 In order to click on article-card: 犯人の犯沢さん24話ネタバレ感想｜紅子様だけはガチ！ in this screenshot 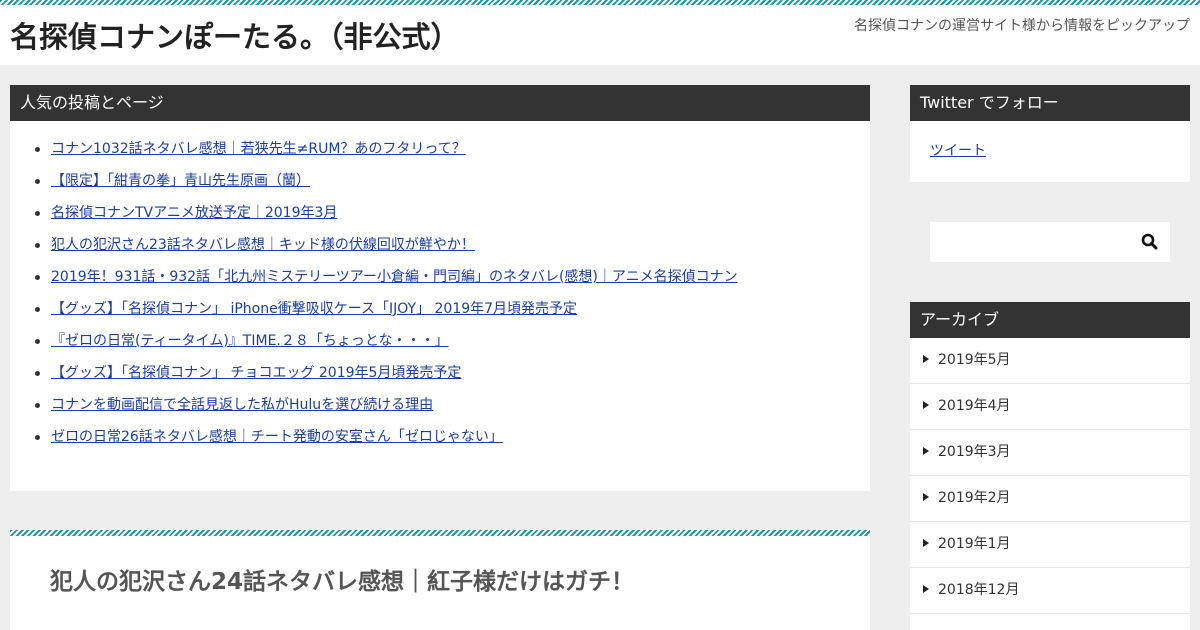, I will do `click(440, 580)`.